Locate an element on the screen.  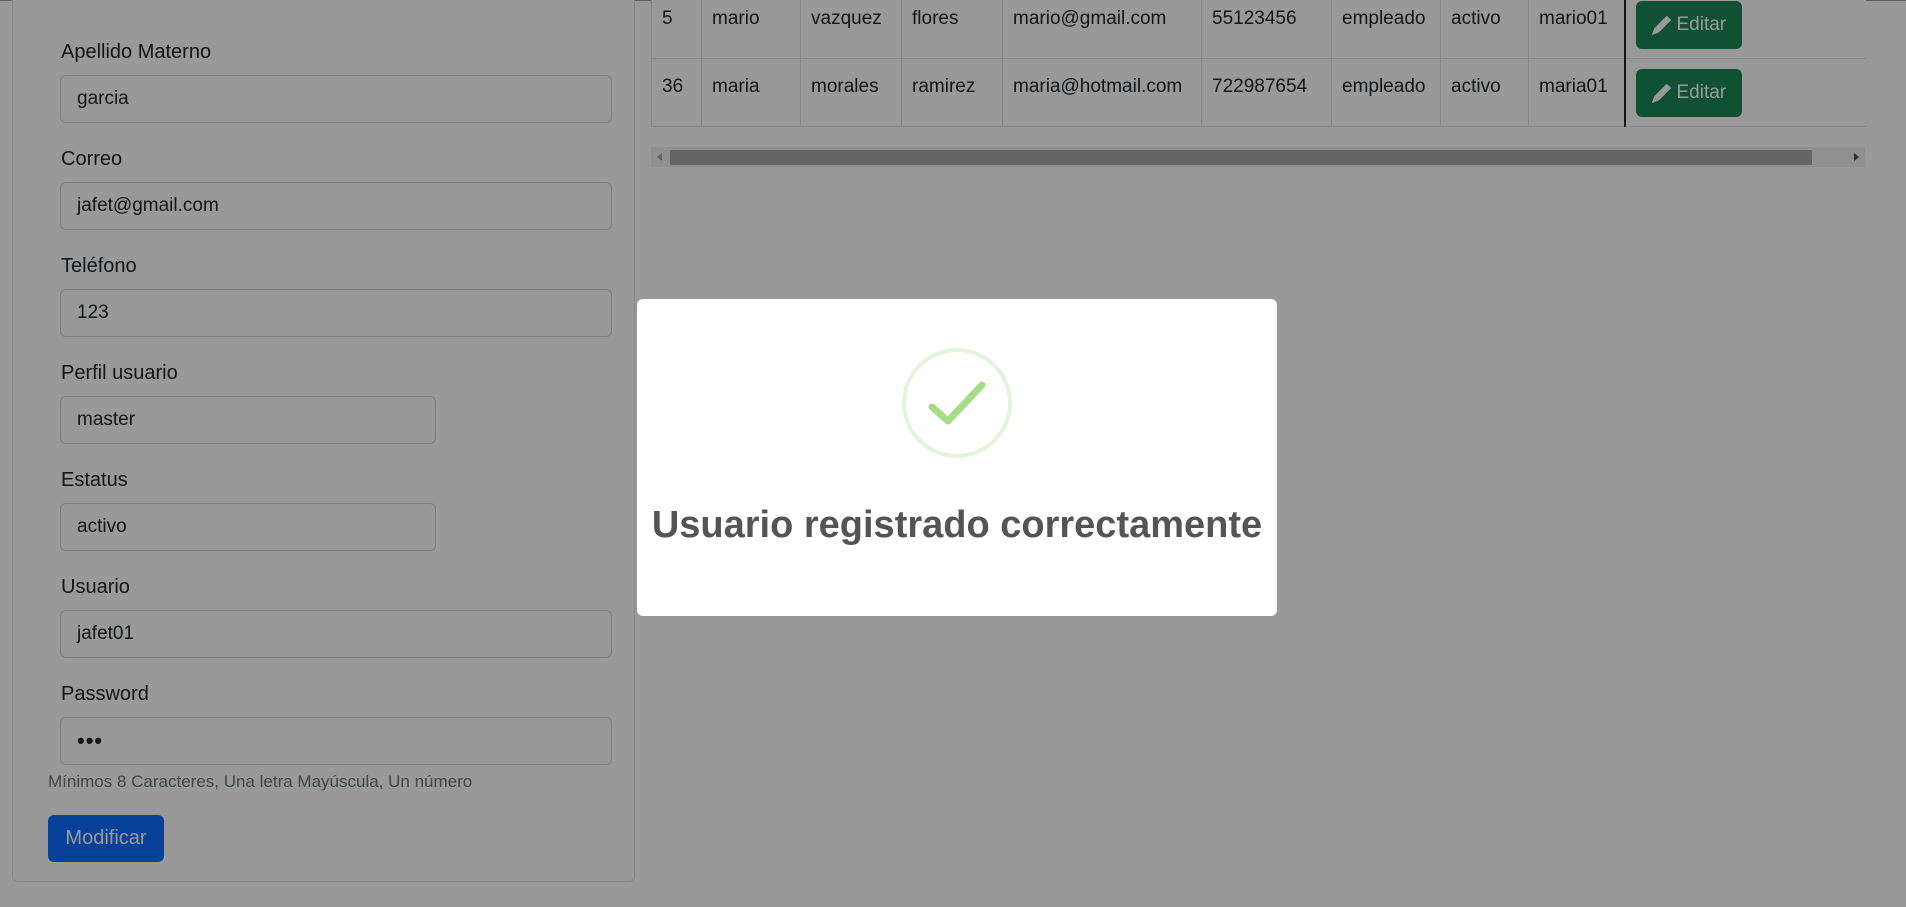
dialog-title: Usuario registrado correctamente is located at coordinates (957, 525).